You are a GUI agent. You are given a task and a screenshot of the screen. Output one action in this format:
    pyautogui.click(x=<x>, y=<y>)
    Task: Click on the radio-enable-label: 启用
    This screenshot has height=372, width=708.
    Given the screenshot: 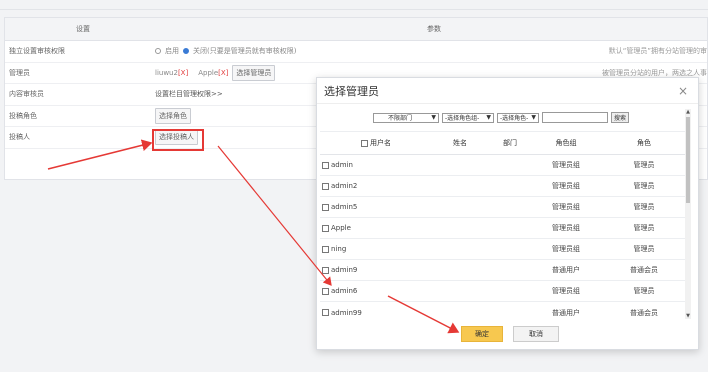 What is the action you would take?
    pyautogui.click(x=172, y=51)
    